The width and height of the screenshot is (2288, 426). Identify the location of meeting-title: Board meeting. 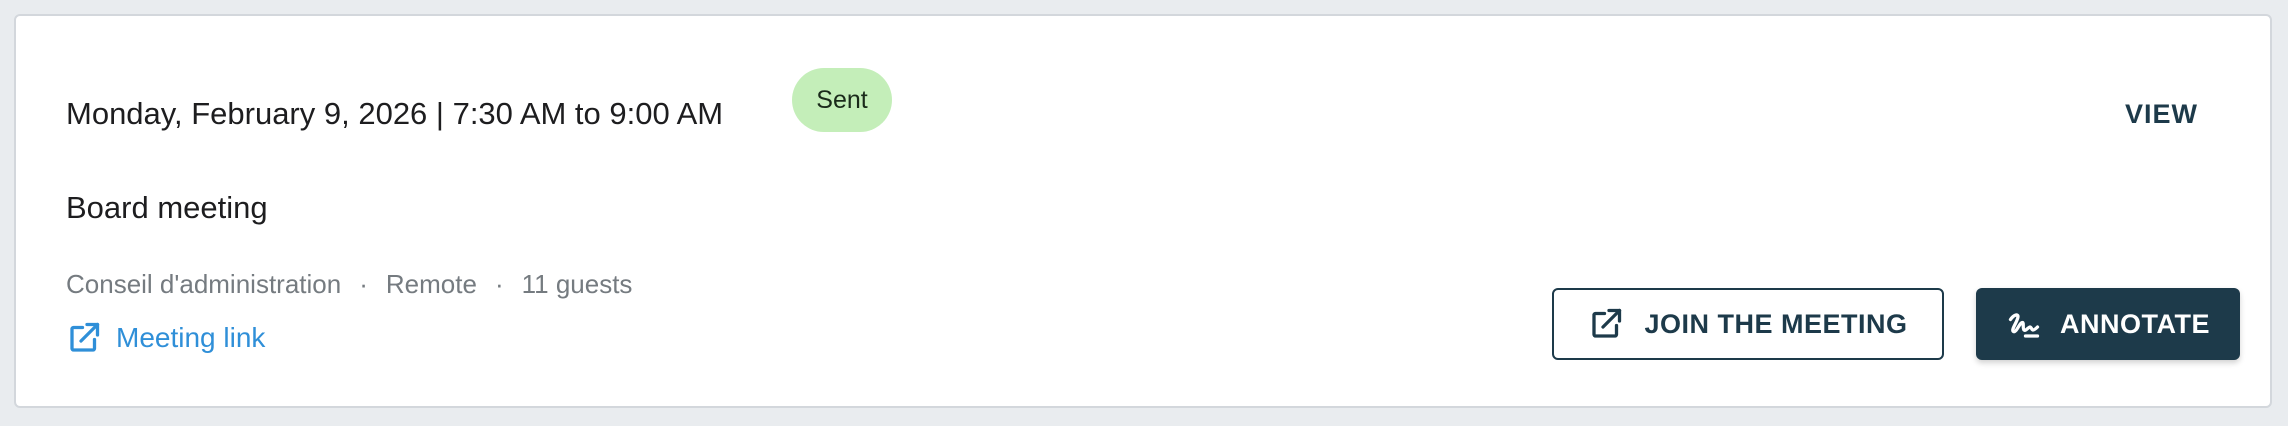
(167, 207).